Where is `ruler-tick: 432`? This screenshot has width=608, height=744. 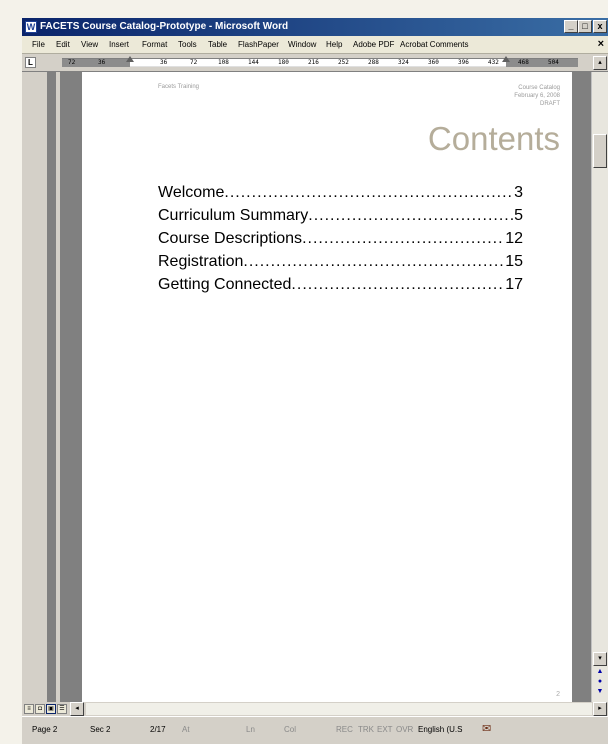 ruler-tick: 432 is located at coordinates (493, 62).